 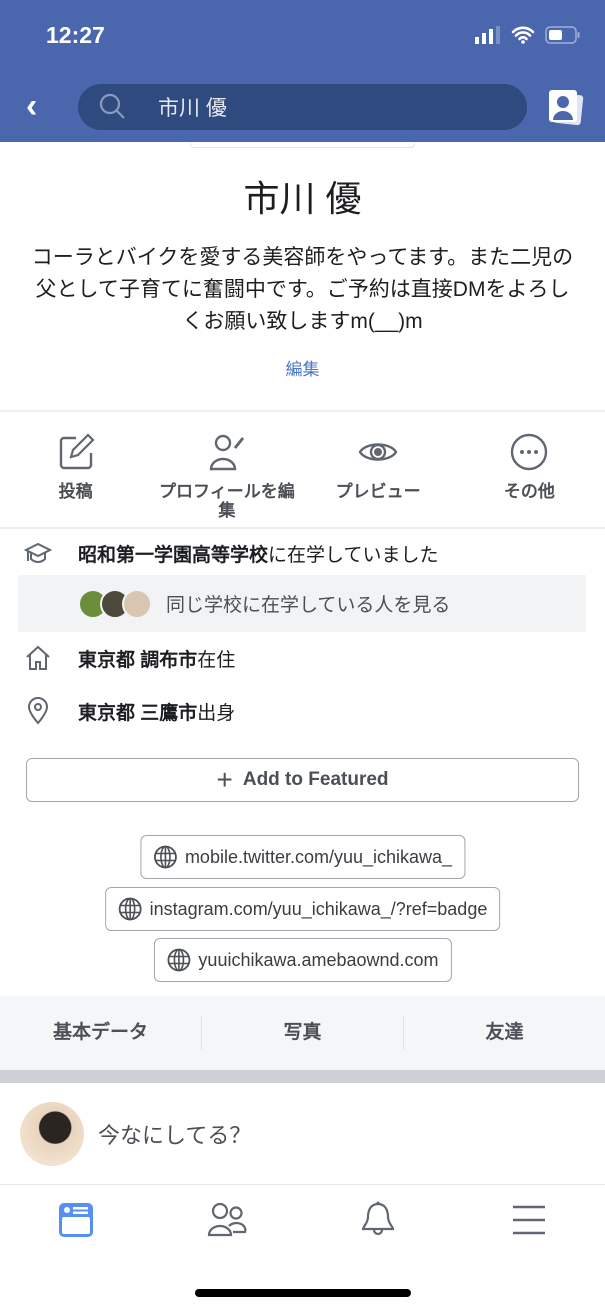 I want to click on search-value: 市川 優, so click(x=192, y=108).